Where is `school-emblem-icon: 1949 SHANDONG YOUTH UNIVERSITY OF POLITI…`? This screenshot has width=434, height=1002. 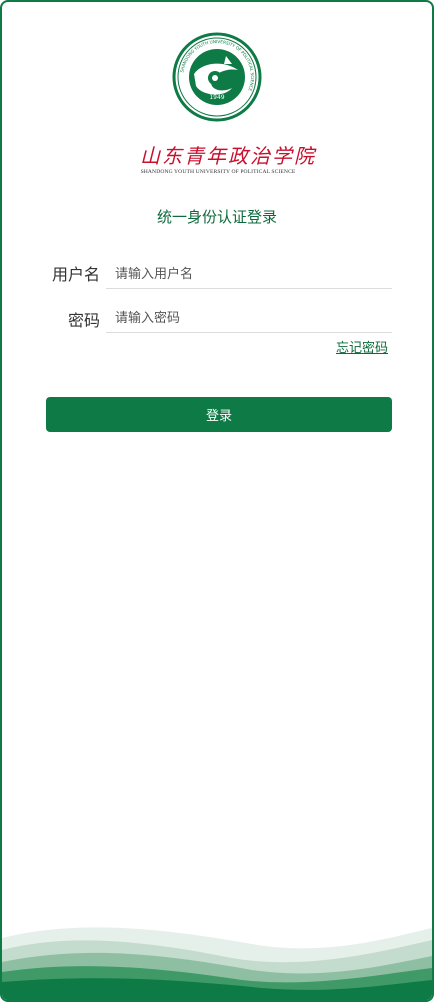 school-emblem-icon: 1949 SHANDONG YOUTH UNIVERSITY OF POLITI… is located at coordinates (217, 77).